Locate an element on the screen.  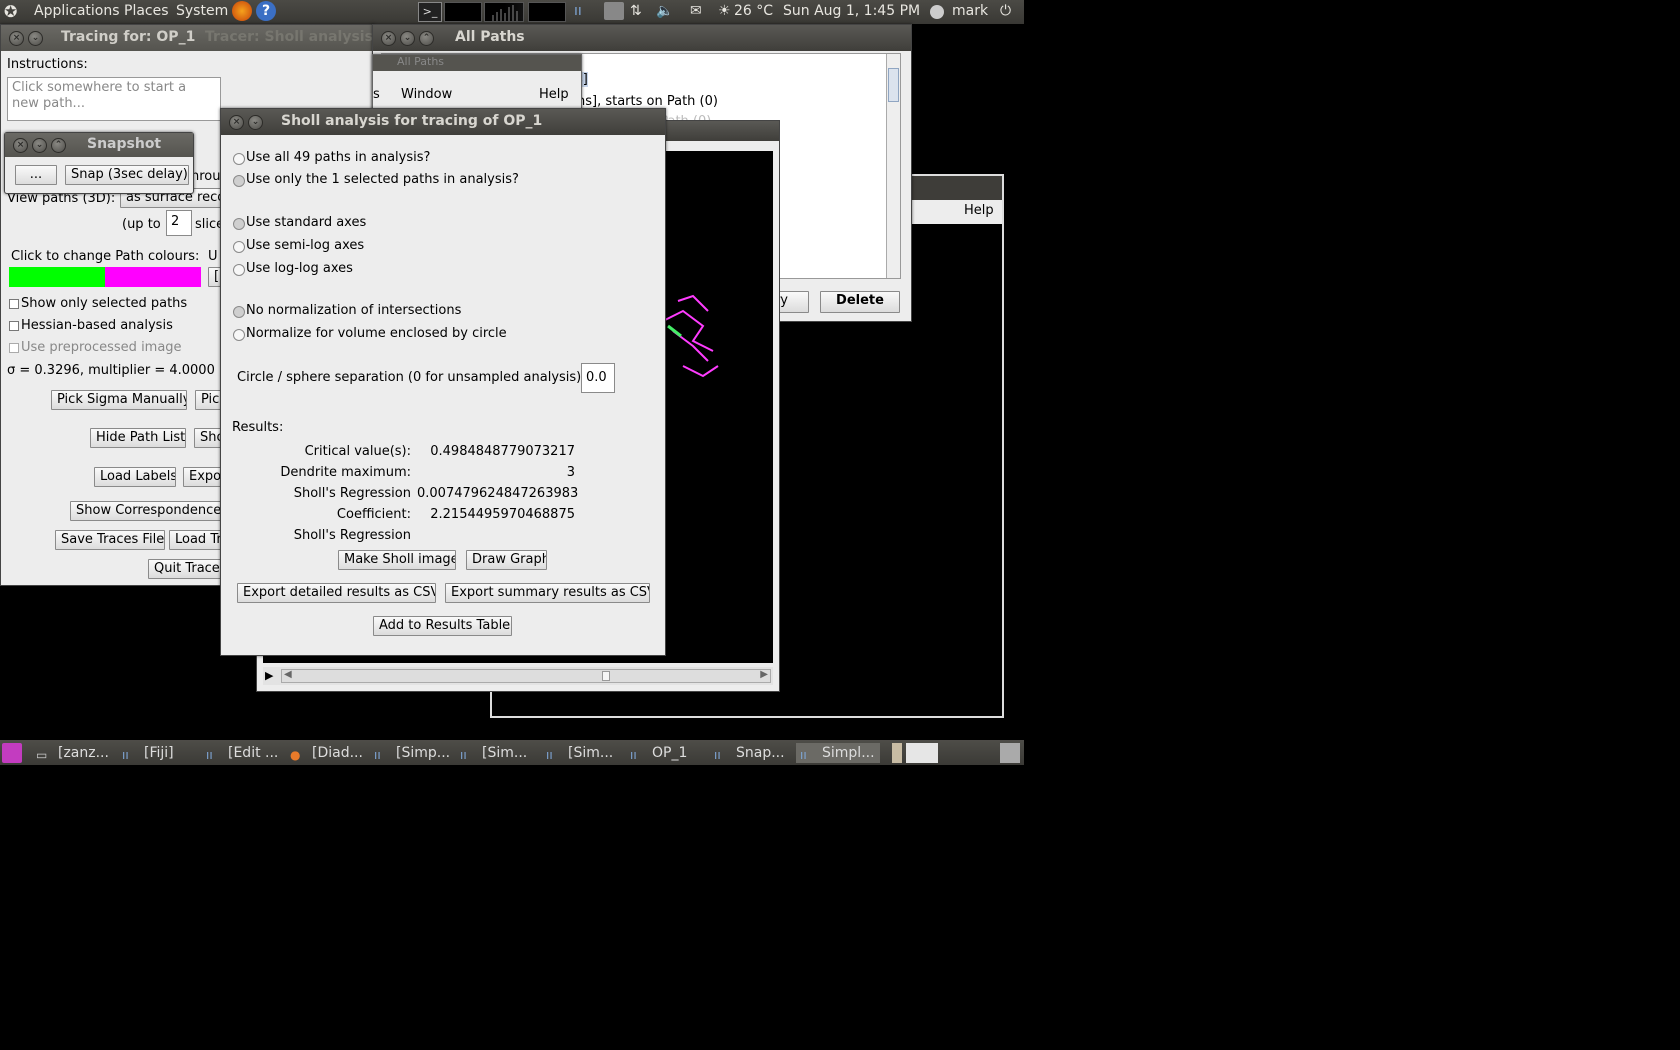
draw-graph-button: Draw Graph is located at coordinates (506, 560).